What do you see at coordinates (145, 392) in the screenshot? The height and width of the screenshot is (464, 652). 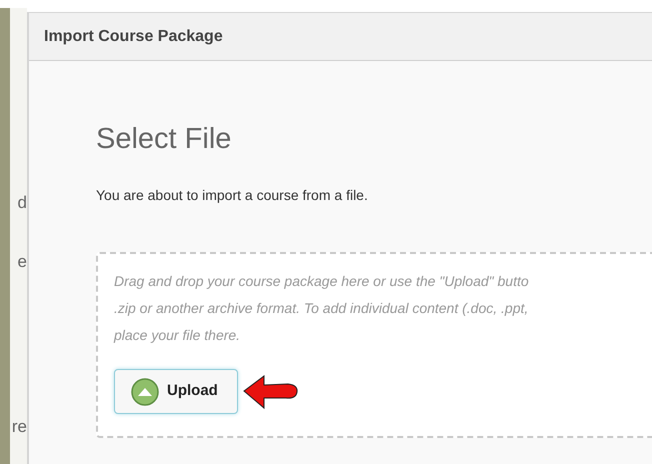 I see `upload-icon` at bounding box center [145, 392].